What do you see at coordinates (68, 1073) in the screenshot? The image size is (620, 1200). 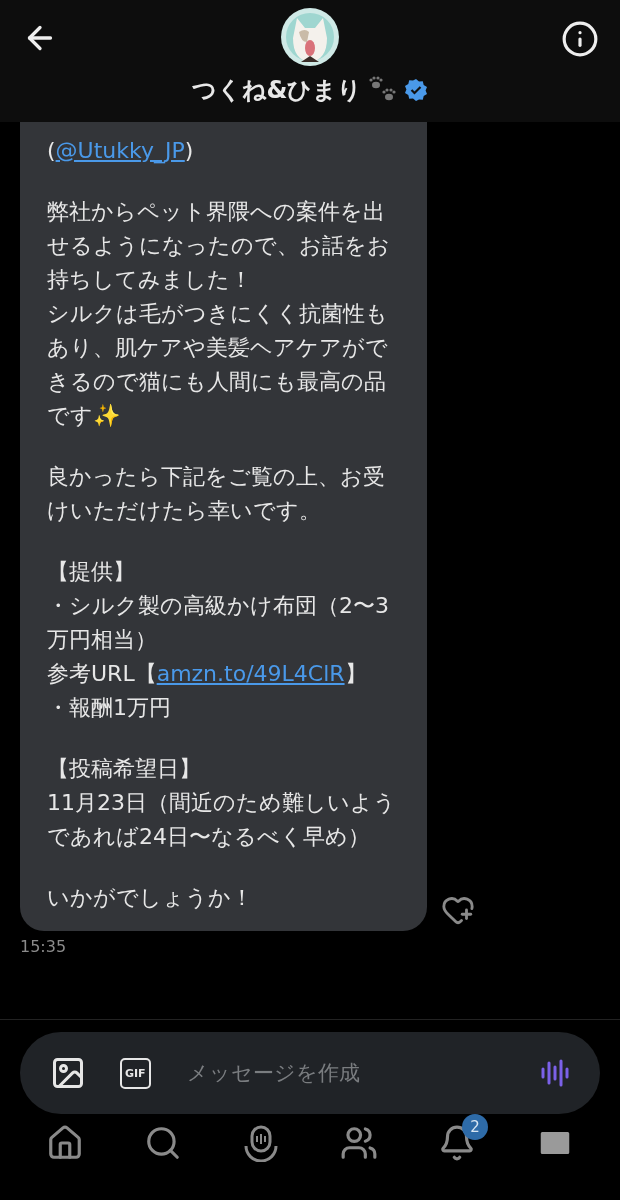 I see `image-icon` at bounding box center [68, 1073].